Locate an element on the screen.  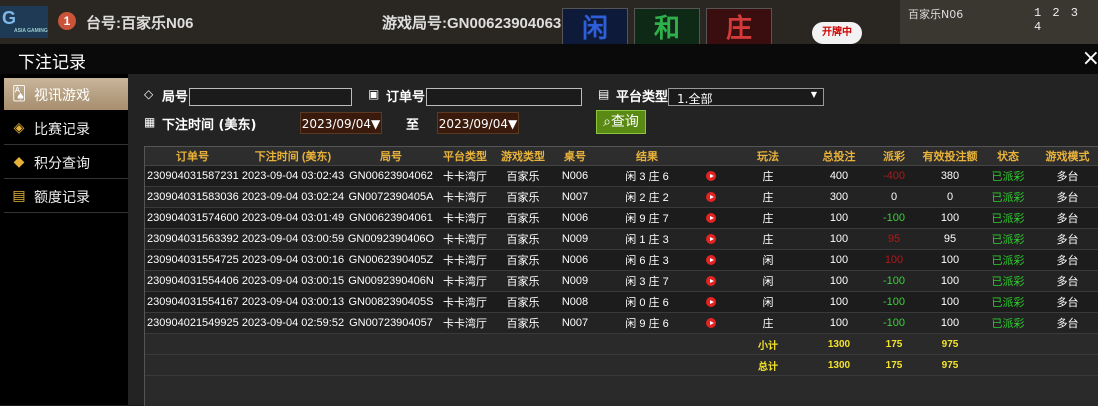
table-cell: 230904031563392 is located at coordinates (192, 239).